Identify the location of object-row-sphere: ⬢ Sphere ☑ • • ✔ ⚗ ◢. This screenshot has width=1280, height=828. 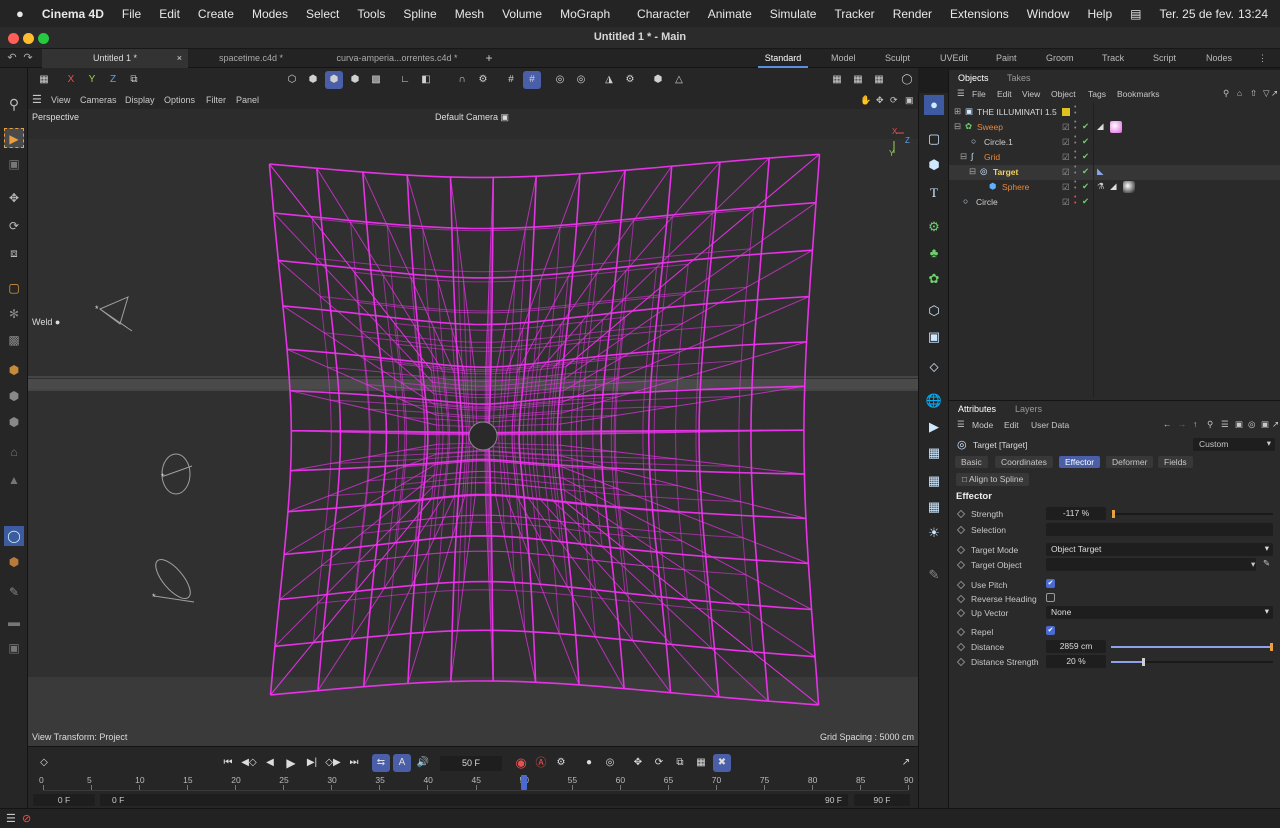
(1114, 187).